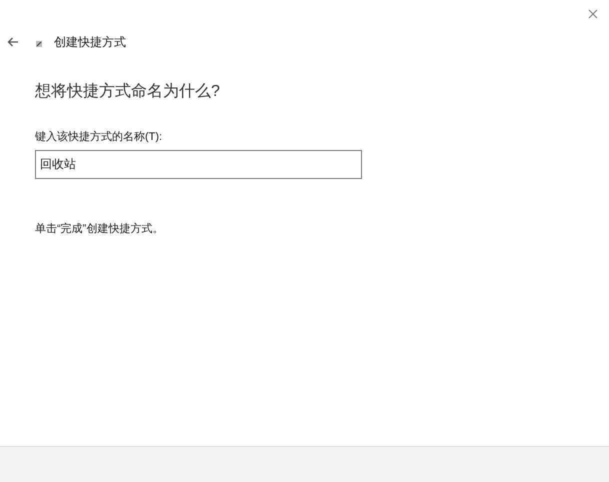 The width and height of the screenshot is (609, 482). Describe the element at coordinates (128, 92) in the screenshot. I see `page-heading: 想将快捷方式命名为什么?` at that location.